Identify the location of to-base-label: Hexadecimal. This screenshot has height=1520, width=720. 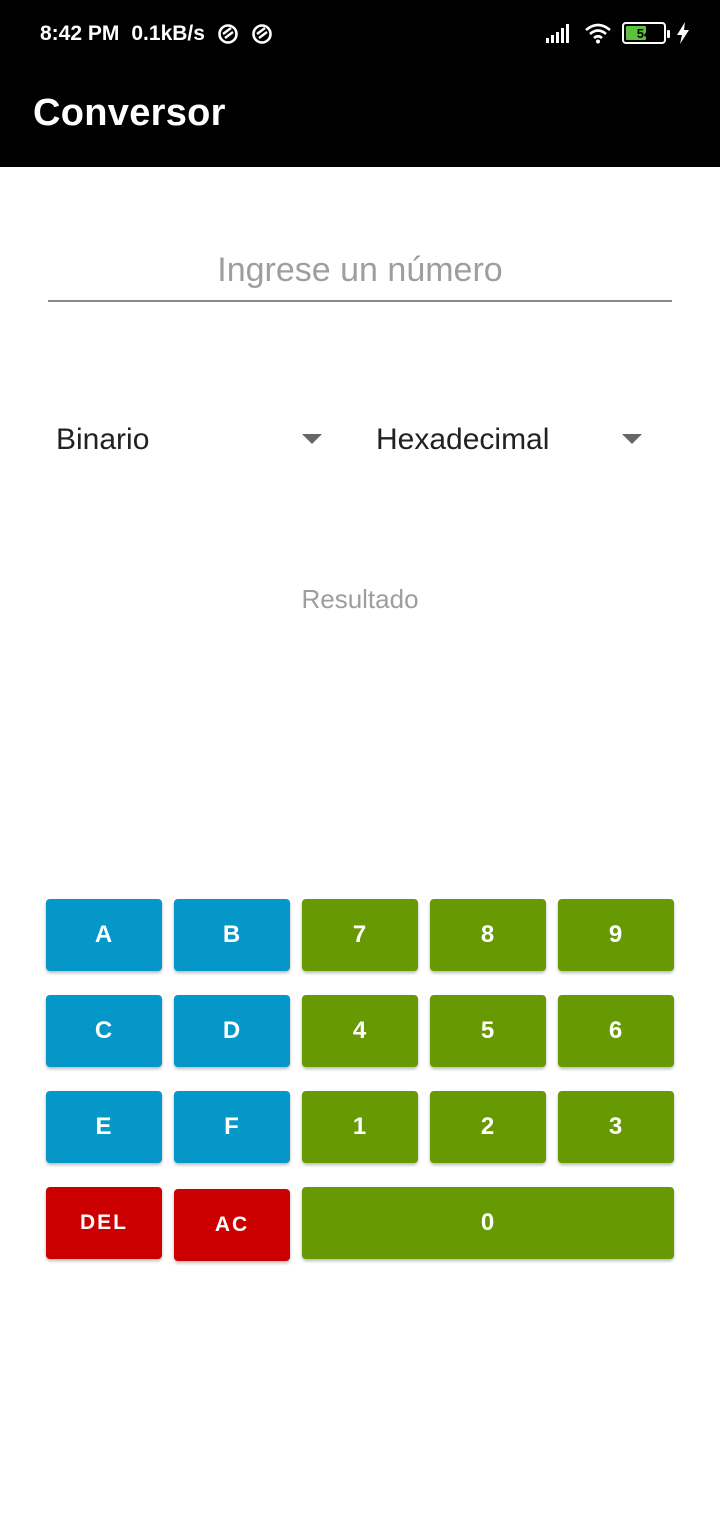
(463, 439).